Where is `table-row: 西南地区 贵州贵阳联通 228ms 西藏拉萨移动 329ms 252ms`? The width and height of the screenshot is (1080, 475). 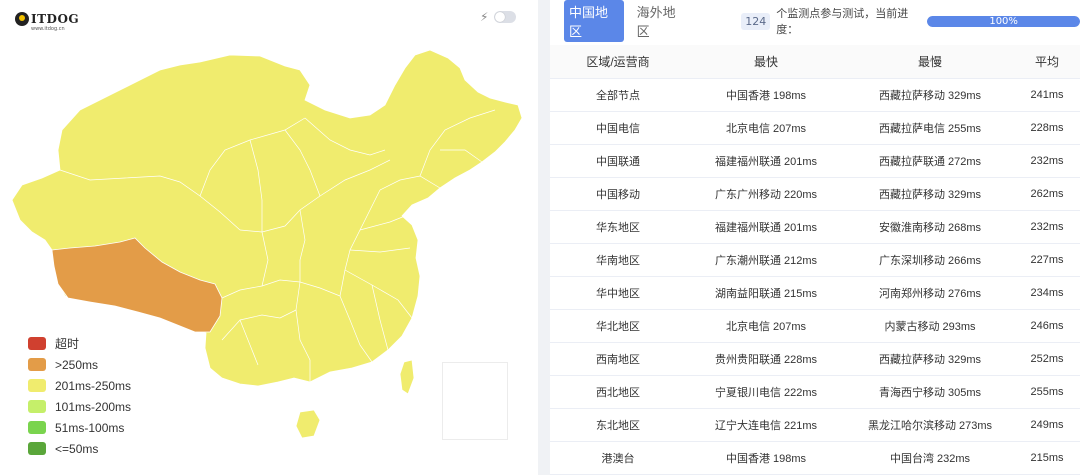
table-row: 西南地区 贵州贵阳联通 228ms 西藏拉萨移动 329ms 252ms is located at coordinates (815, 359).